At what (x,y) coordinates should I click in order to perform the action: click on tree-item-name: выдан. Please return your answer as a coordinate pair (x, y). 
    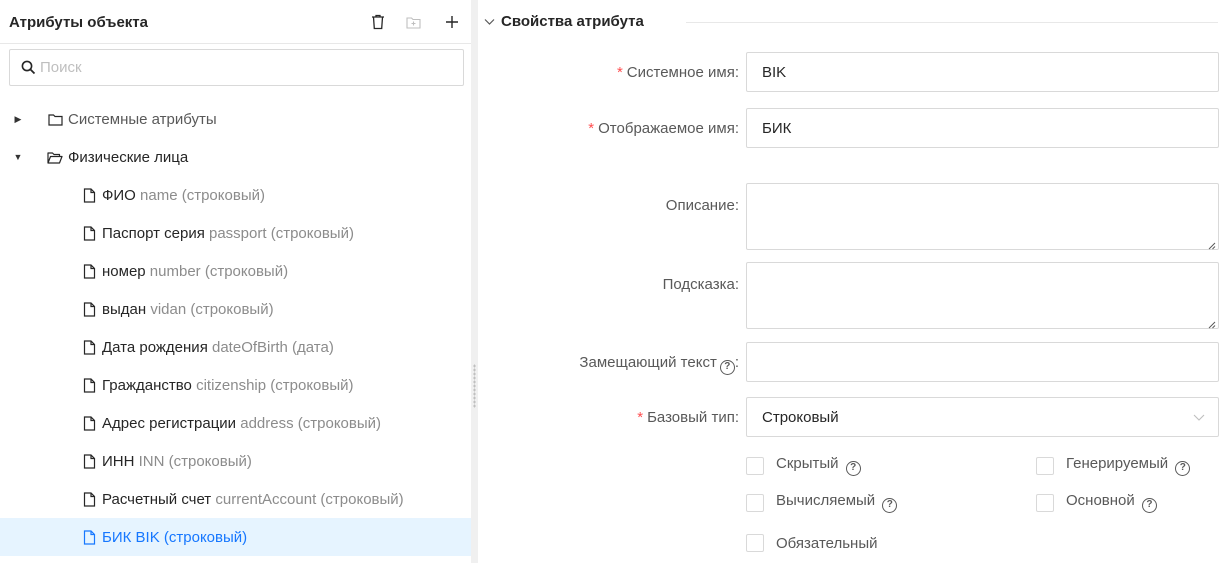
    Looking at the image, I should click on (124, 309).